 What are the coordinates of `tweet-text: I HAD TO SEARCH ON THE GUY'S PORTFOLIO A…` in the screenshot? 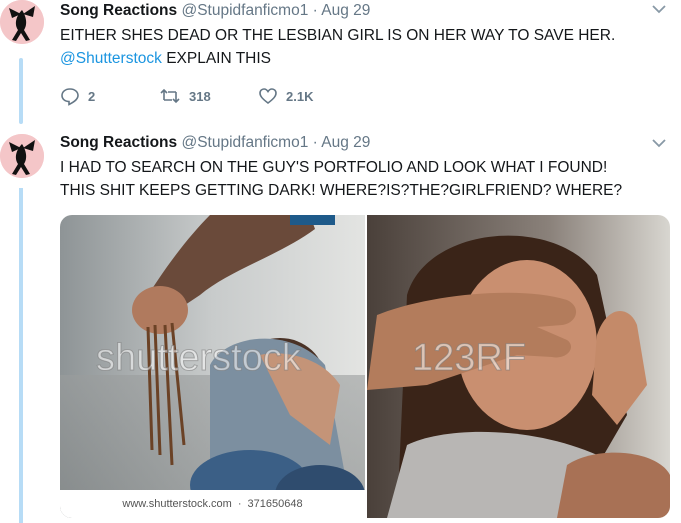 It's located at (341, 179).